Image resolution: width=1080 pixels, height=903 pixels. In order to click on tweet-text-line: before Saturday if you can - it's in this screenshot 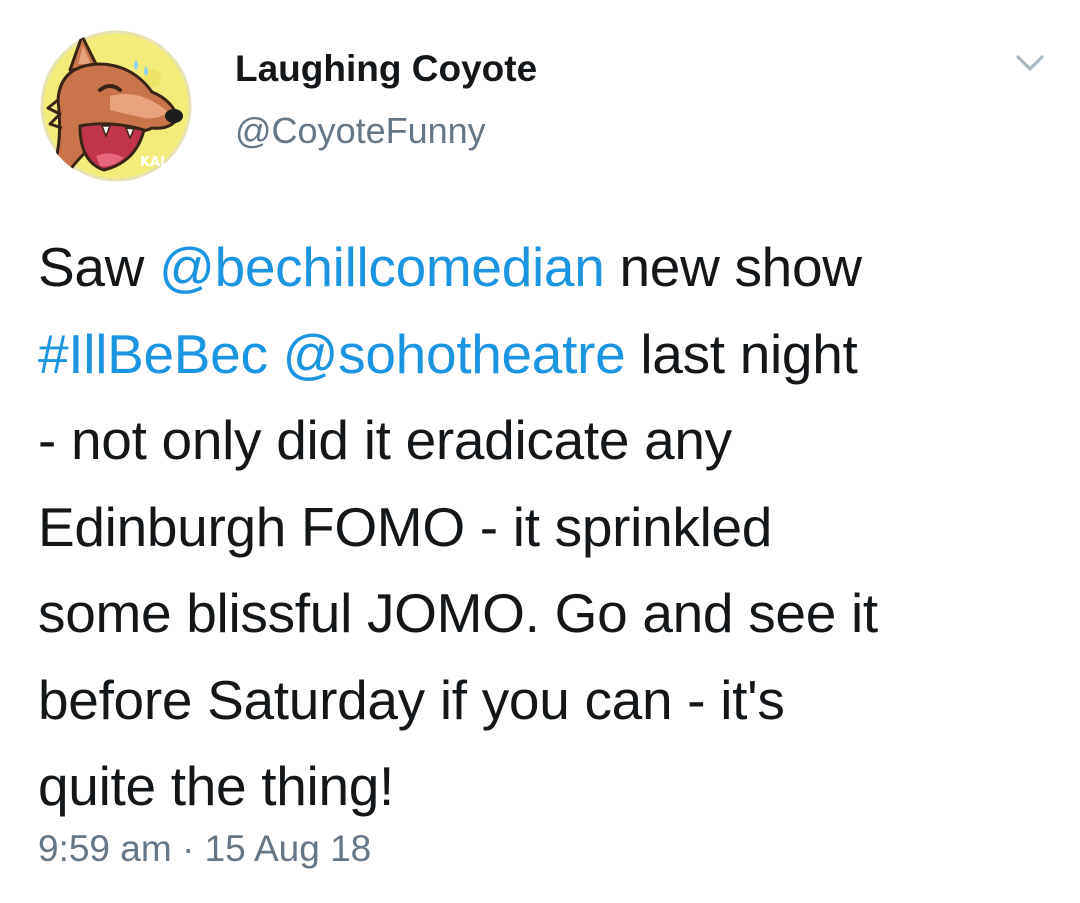, I will do `click(548, 700)`.